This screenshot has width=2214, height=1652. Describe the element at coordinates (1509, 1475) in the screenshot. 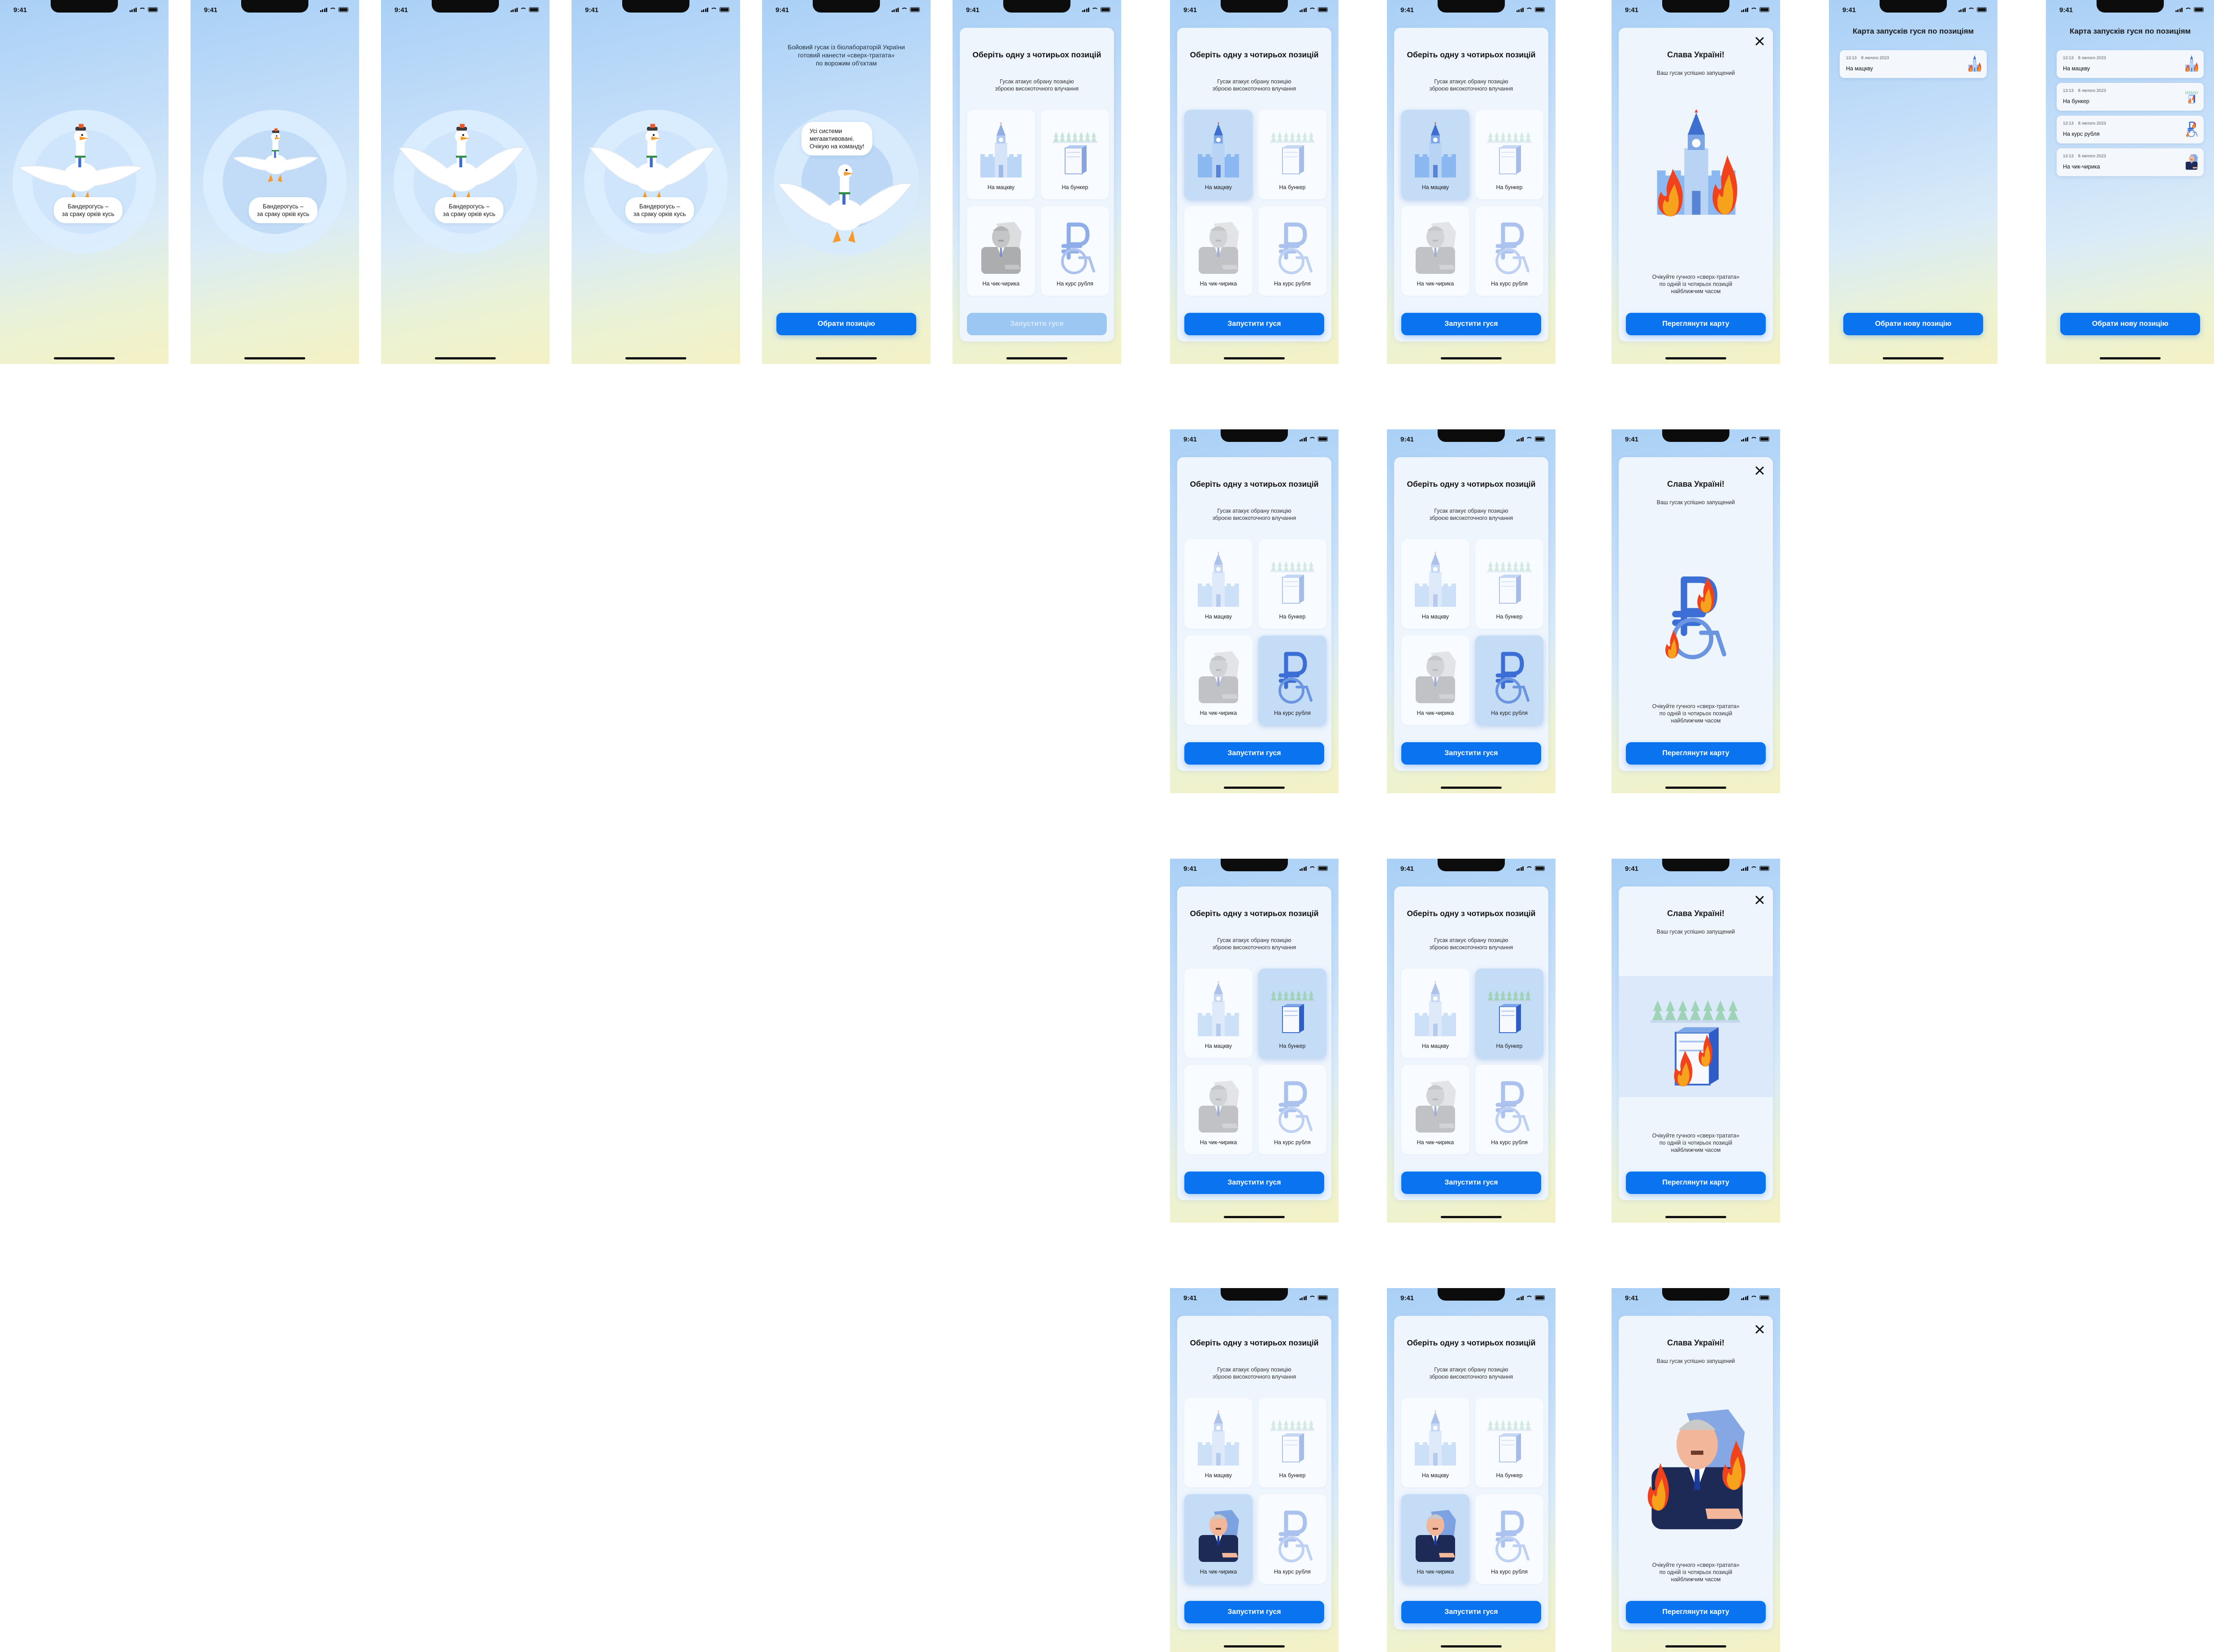

I see `target-label: На бункер` at that location.